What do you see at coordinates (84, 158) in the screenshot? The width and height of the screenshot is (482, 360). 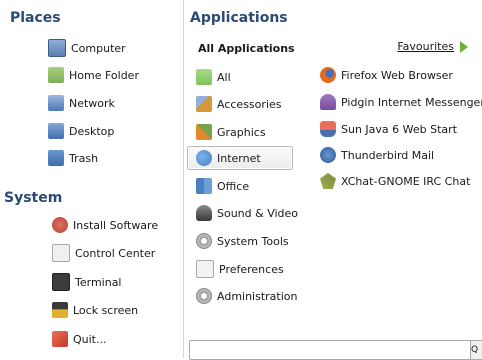 I see `place-label: Trash` at bounding box center [84, 158].